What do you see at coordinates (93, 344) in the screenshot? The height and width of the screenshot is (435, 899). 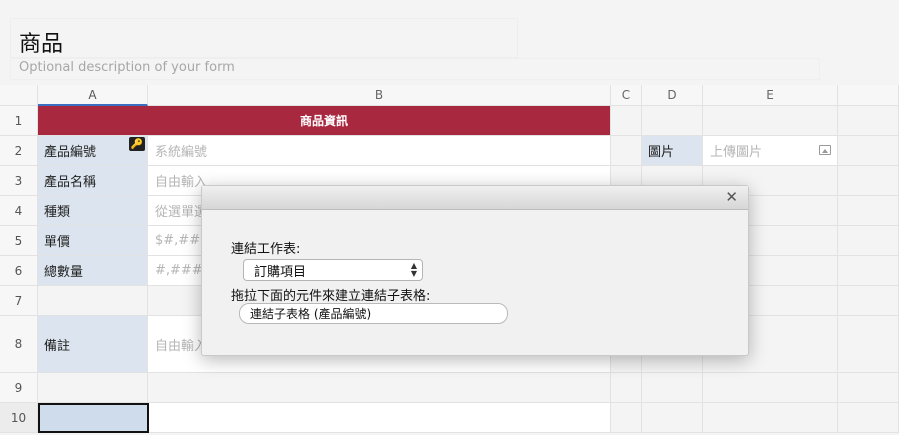 I see `field-label-notes: 備註` at bounding box center [93, 344].